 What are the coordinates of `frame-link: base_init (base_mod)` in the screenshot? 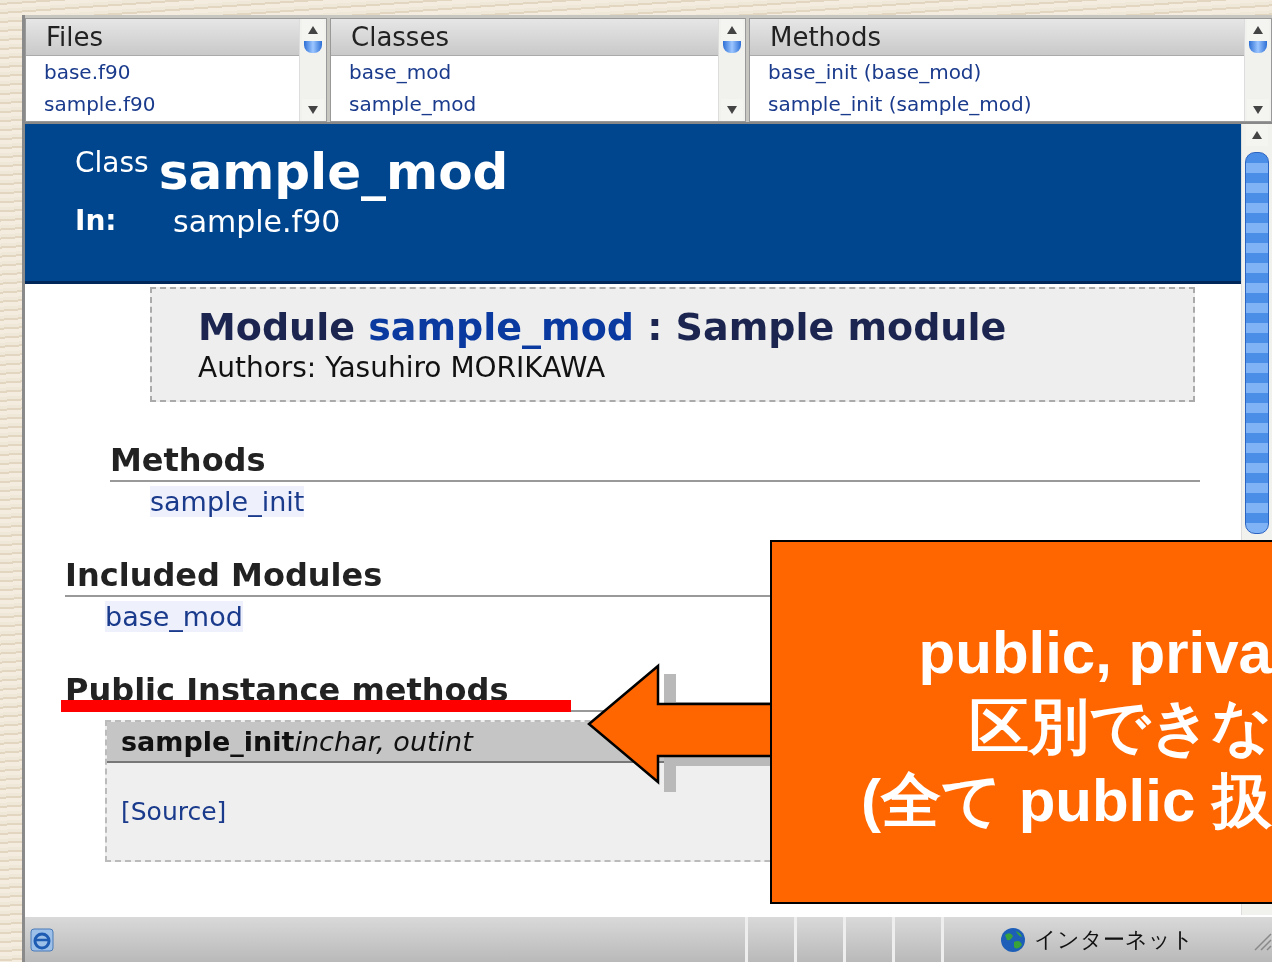 It's located at (1006, 72).